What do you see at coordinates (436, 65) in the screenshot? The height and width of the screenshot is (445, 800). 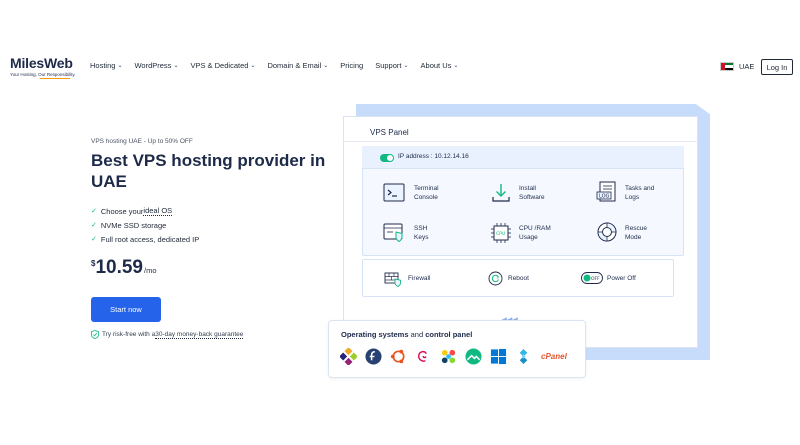 I see `nav-label: About Us` at bounding box center [436, 65].